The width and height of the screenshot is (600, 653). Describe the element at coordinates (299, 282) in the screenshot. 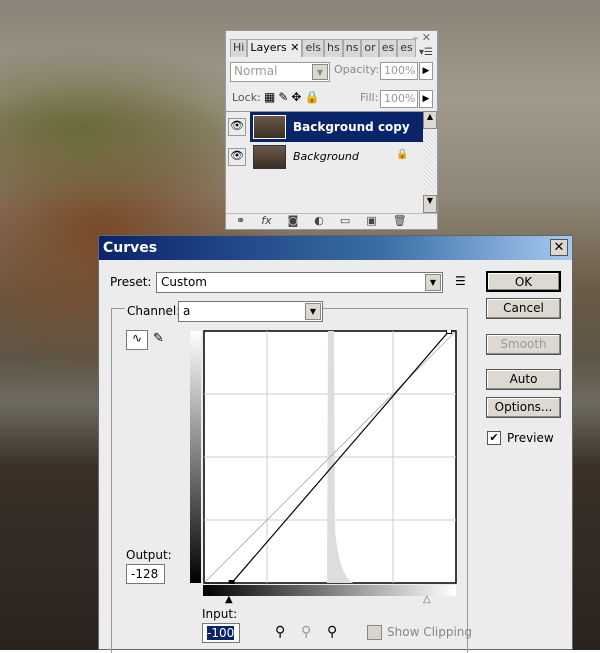

I see `preset-select: Custom ▼` at that location.